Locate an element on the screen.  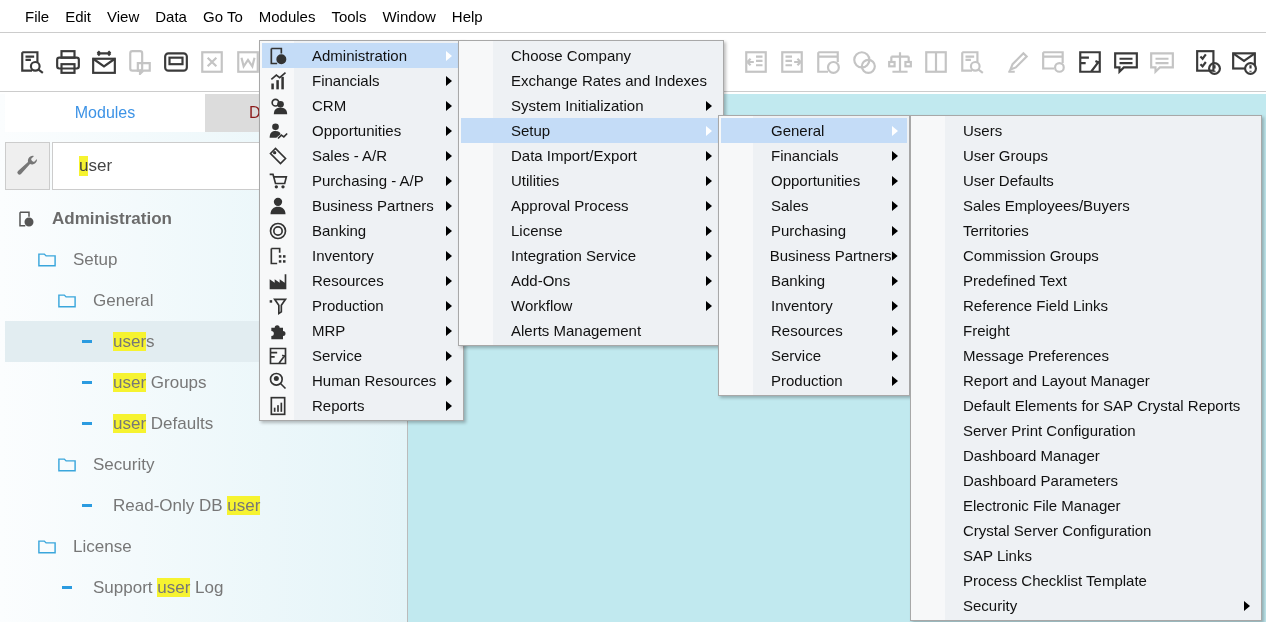
menu-item: Dashboard Manager is located at coordinates (1086, 455).